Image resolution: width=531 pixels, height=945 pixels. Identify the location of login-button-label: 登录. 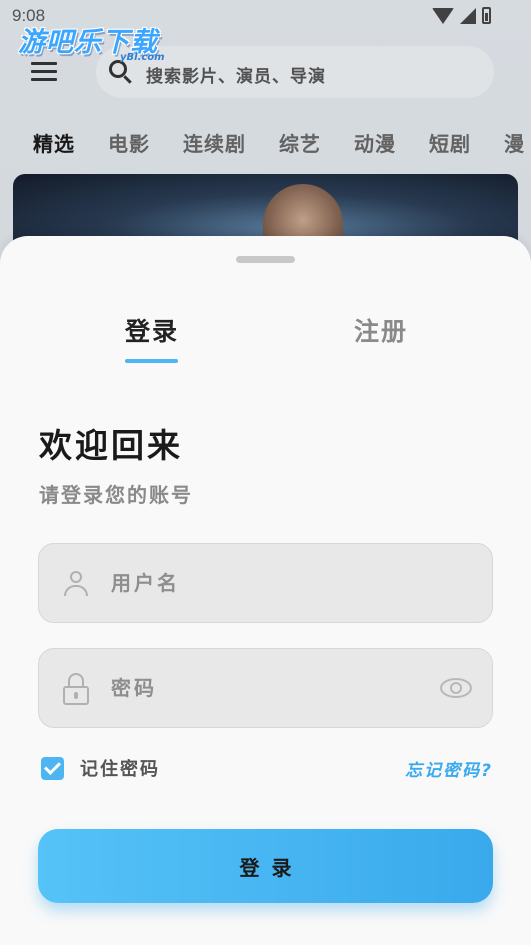
(271, 868).